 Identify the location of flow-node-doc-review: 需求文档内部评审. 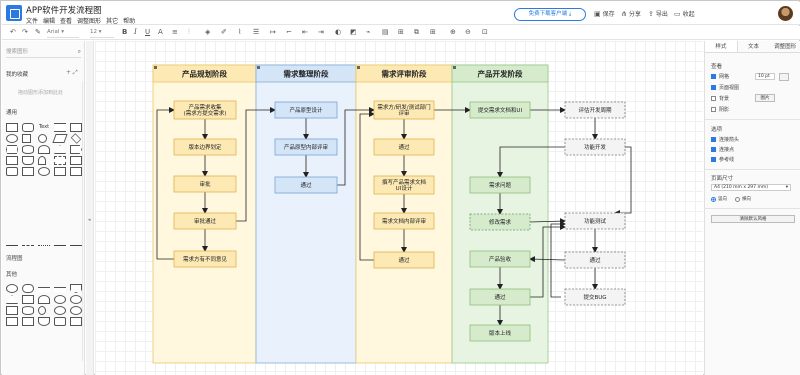
(404, 221).